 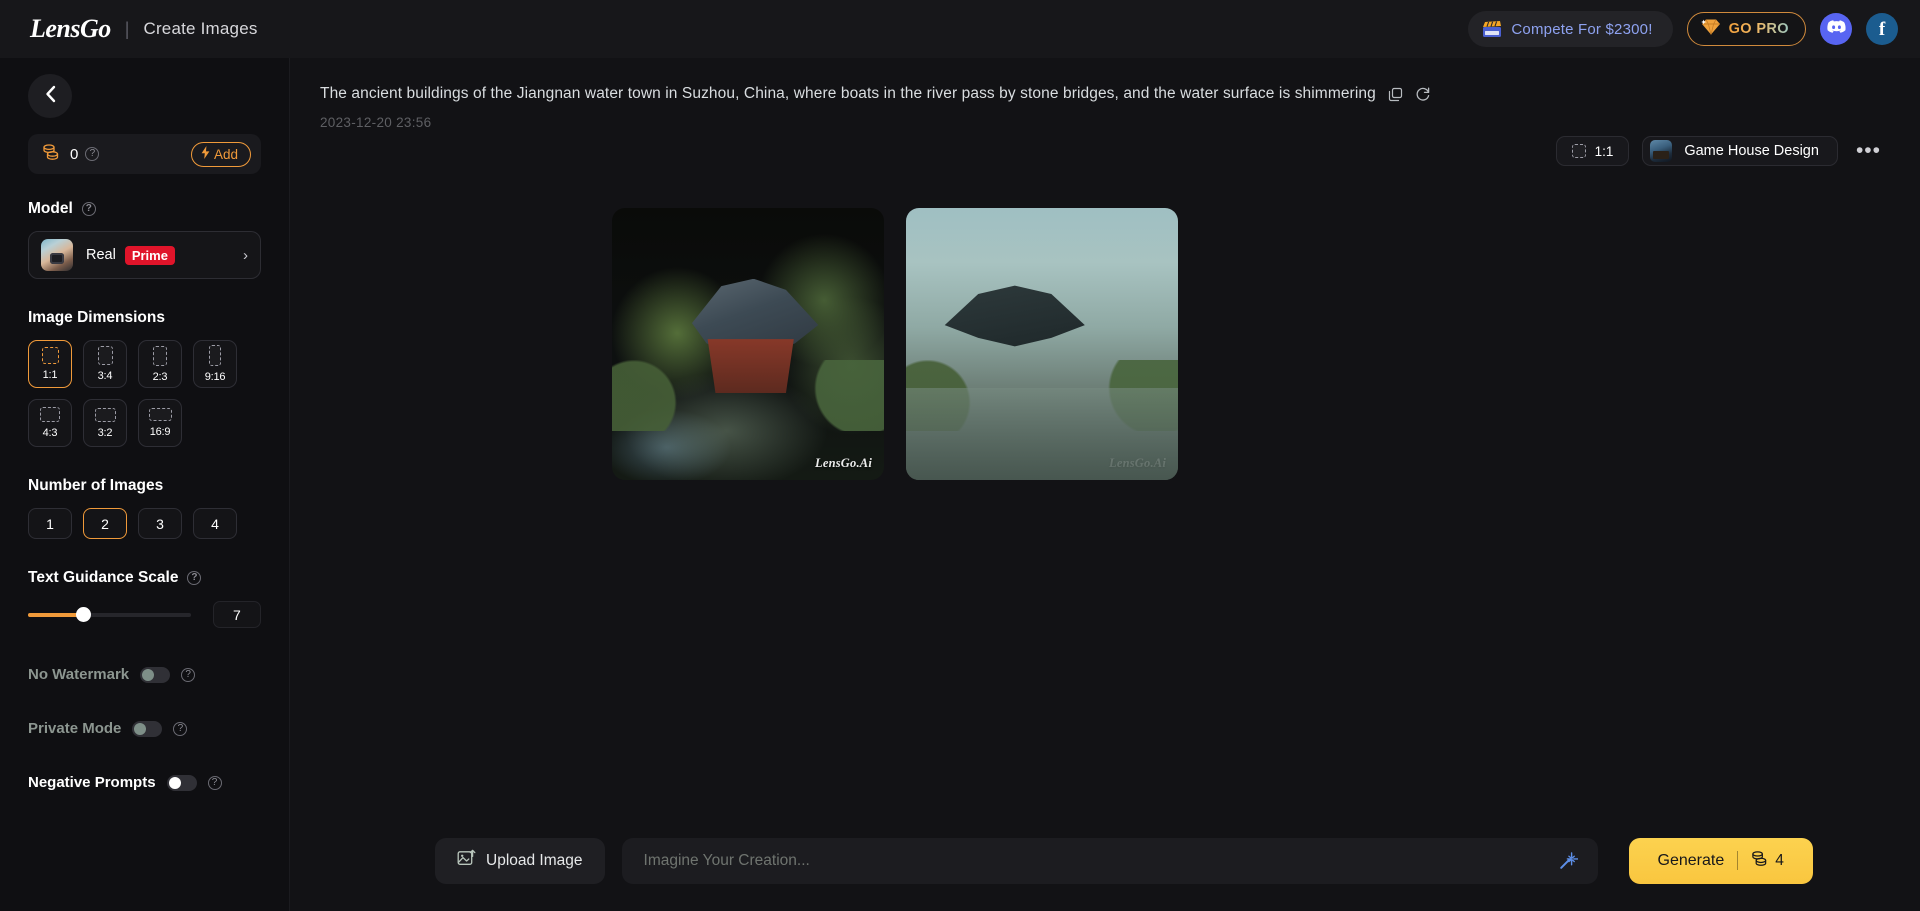 What do you see at coordinates (1758, 29) in the screenshot?
I see `go-pro-label: GO PRO` at bounding box center [1758, 29].